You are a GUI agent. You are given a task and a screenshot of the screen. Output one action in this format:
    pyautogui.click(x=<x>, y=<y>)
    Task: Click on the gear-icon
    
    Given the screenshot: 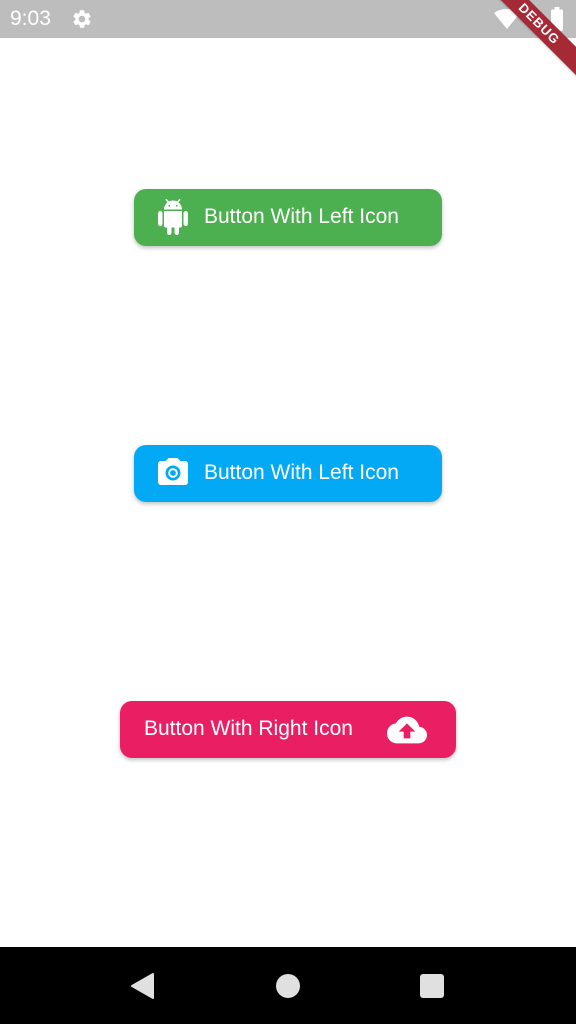 What is the action you would take?
    pyautogui.click(x=82, y=19)
    